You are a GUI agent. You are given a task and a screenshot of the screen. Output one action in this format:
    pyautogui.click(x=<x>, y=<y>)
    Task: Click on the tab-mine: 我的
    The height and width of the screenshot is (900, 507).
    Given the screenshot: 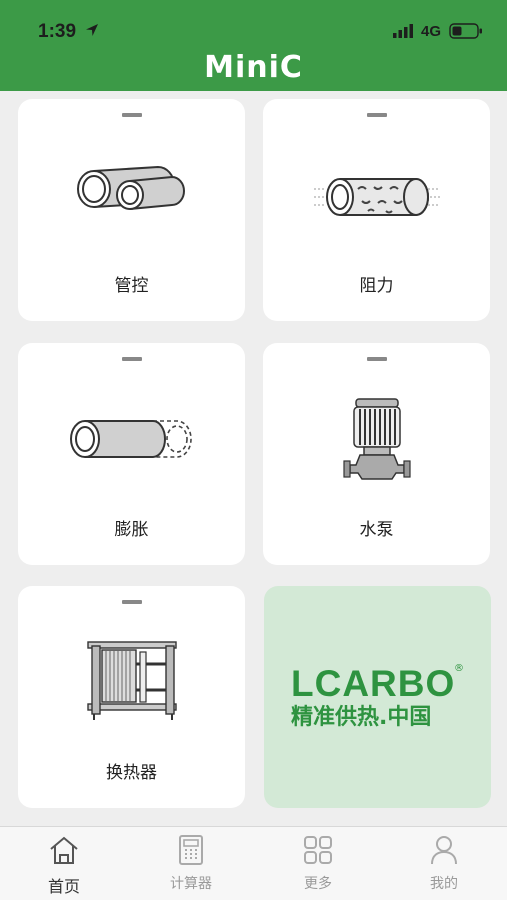 What is the action you would take?
    pyautogui.click(x=444, y=863)
    